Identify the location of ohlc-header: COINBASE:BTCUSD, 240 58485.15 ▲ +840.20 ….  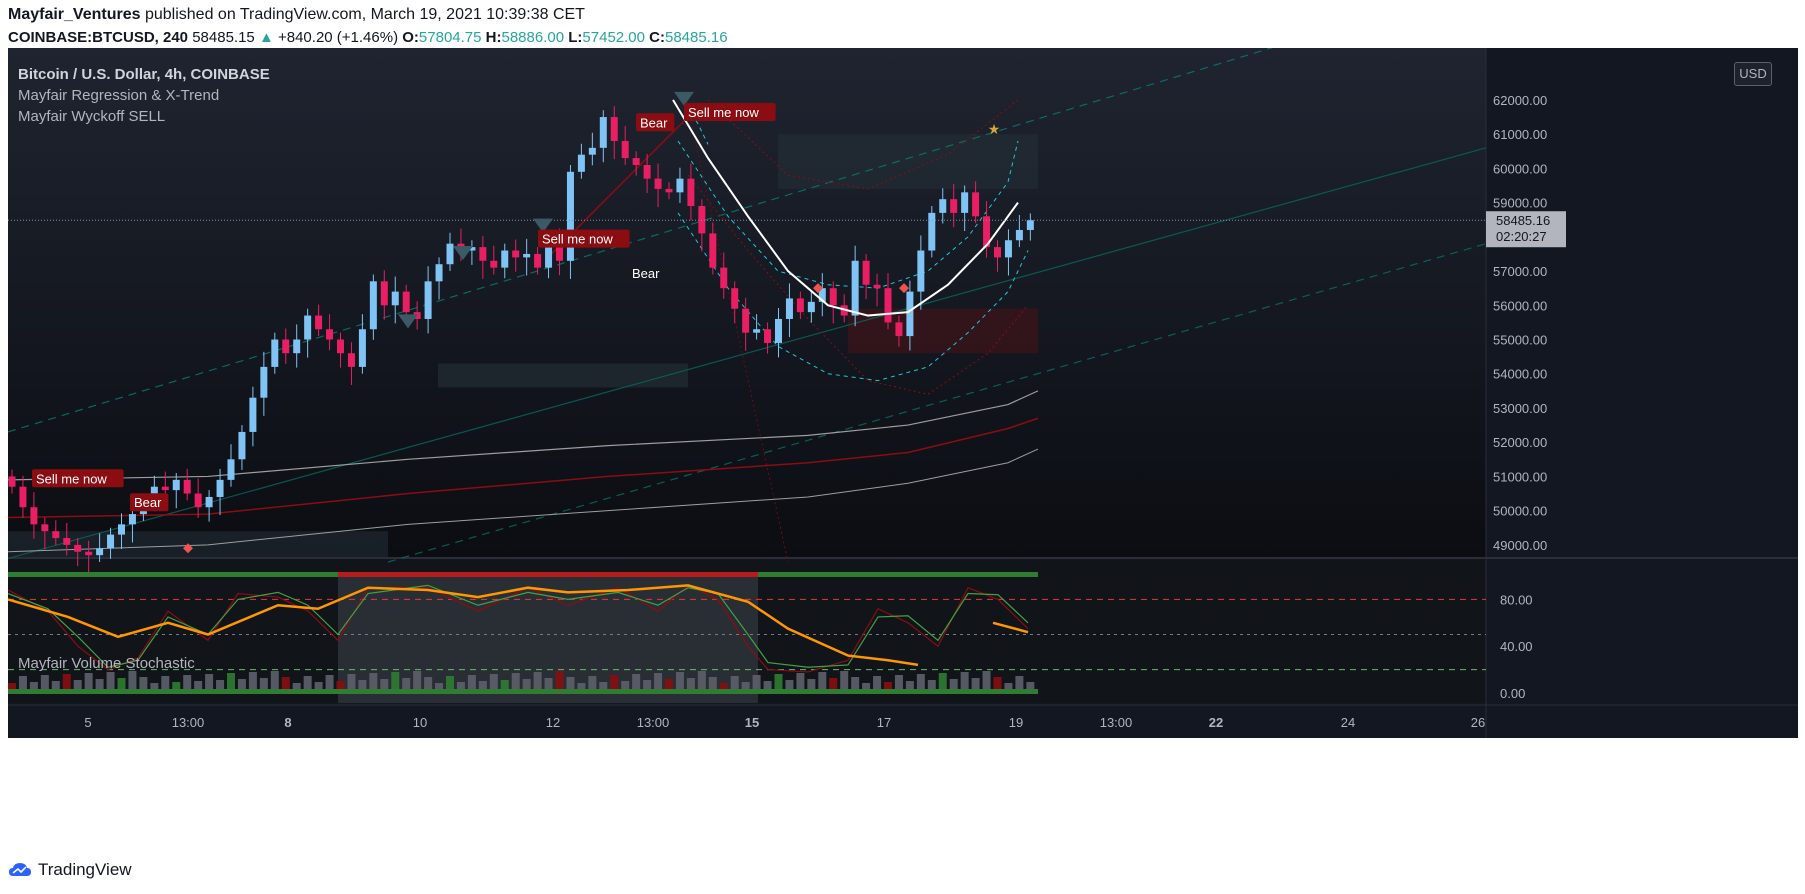
(368, 37).